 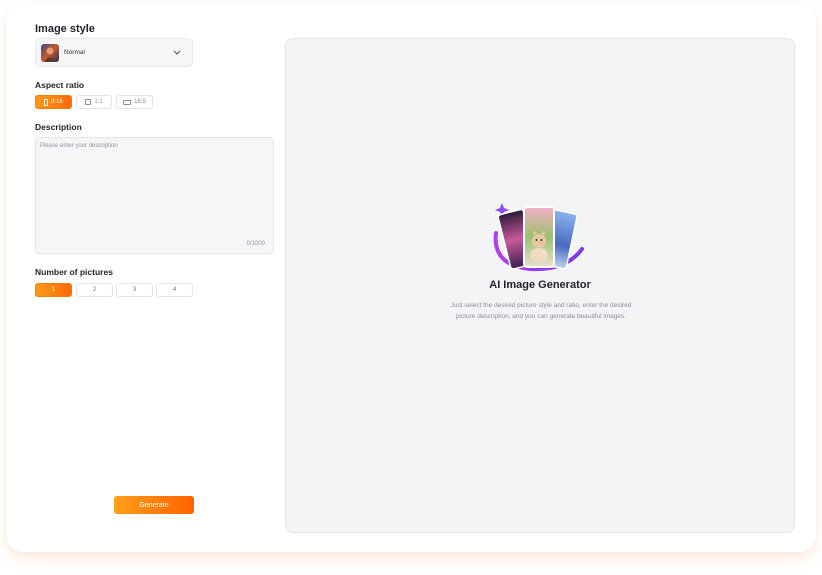 I want to click on picture-count-4: 4, so click(x=174, y=290).